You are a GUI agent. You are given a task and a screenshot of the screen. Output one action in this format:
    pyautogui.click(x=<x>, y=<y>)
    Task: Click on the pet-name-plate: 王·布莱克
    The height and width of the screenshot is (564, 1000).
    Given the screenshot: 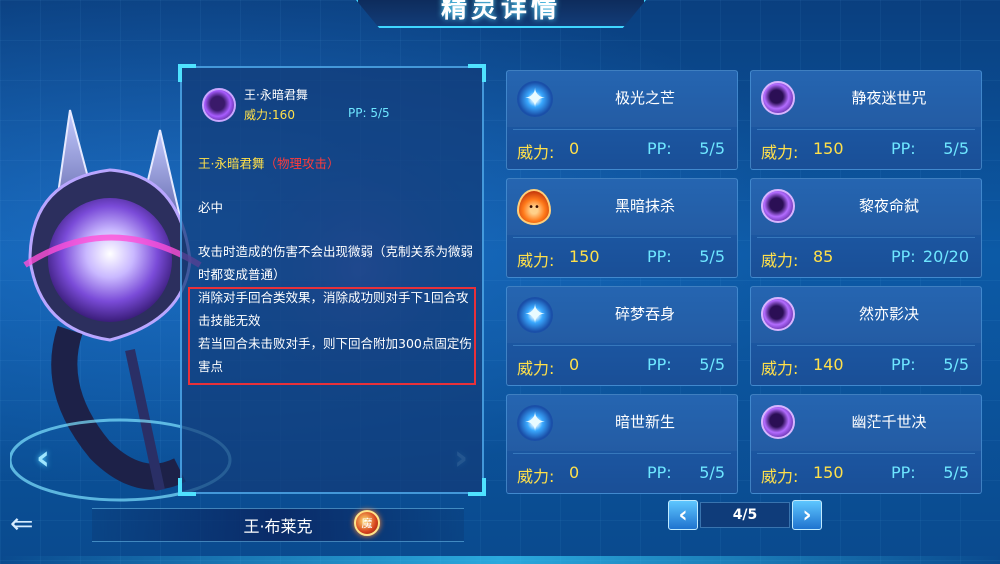 What is the action you would take?
    pyautogui.click(x=278, y=525)
    